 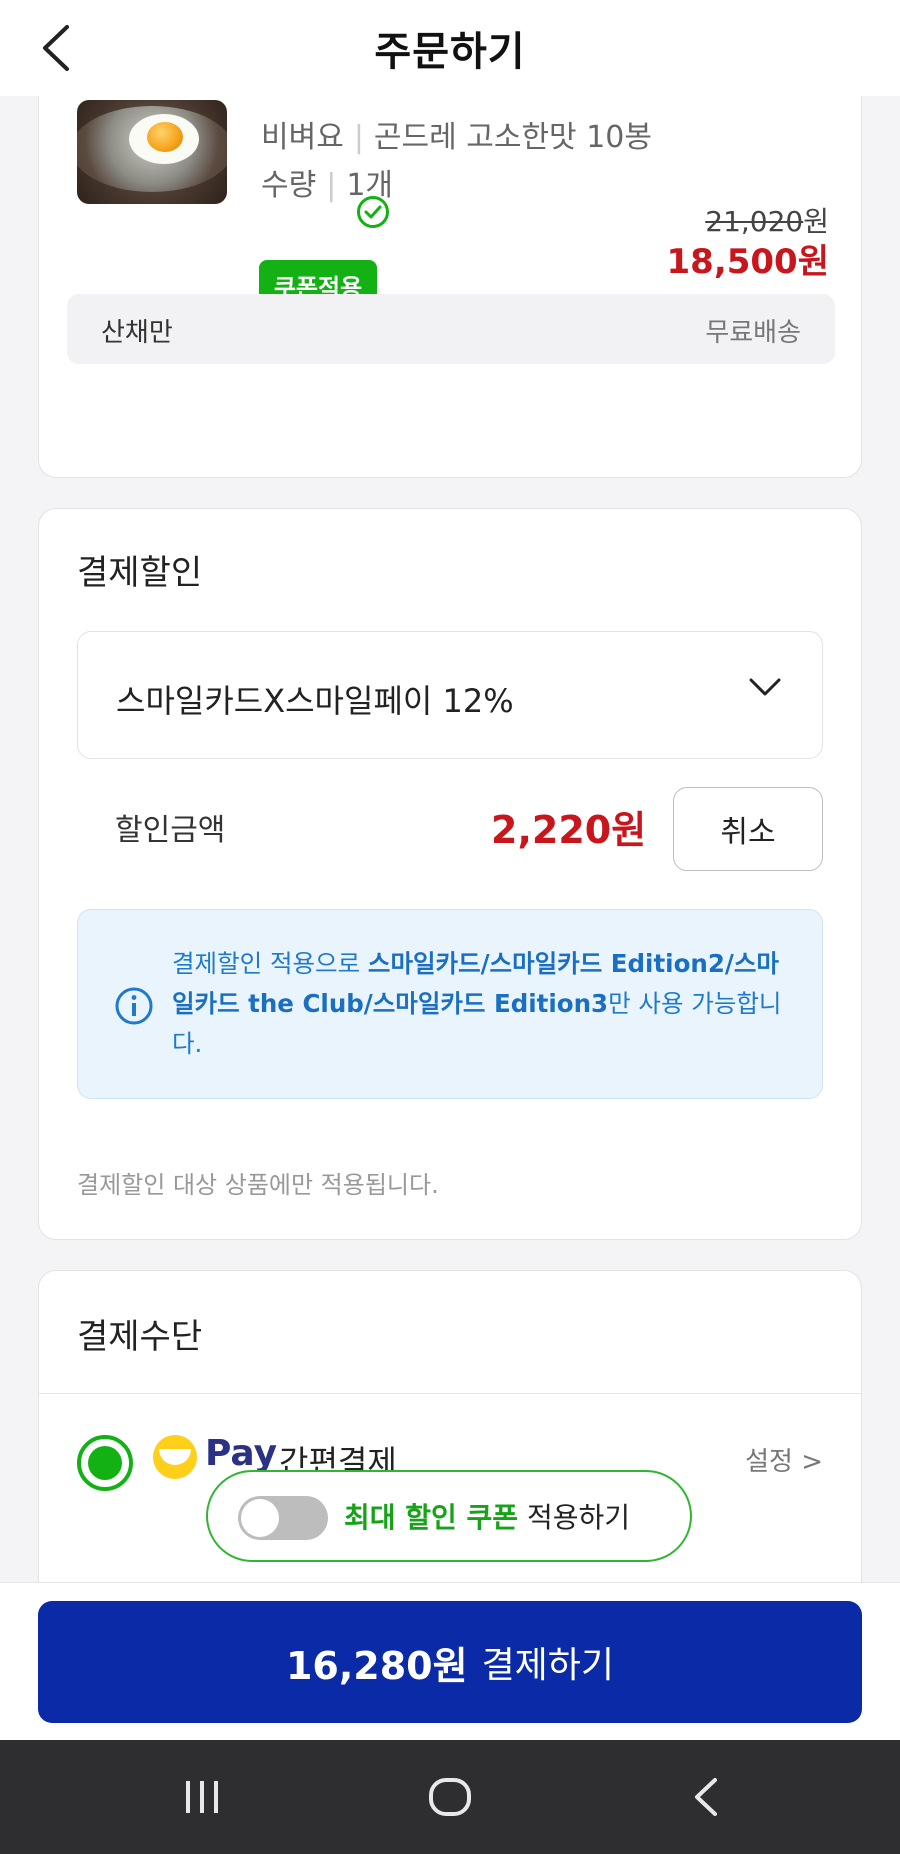 What do you see at coordinates (574, 1517) in the screenshot?
I see `coupon-toggle-rest: 적용하기` at bounding box center [574, 1517].